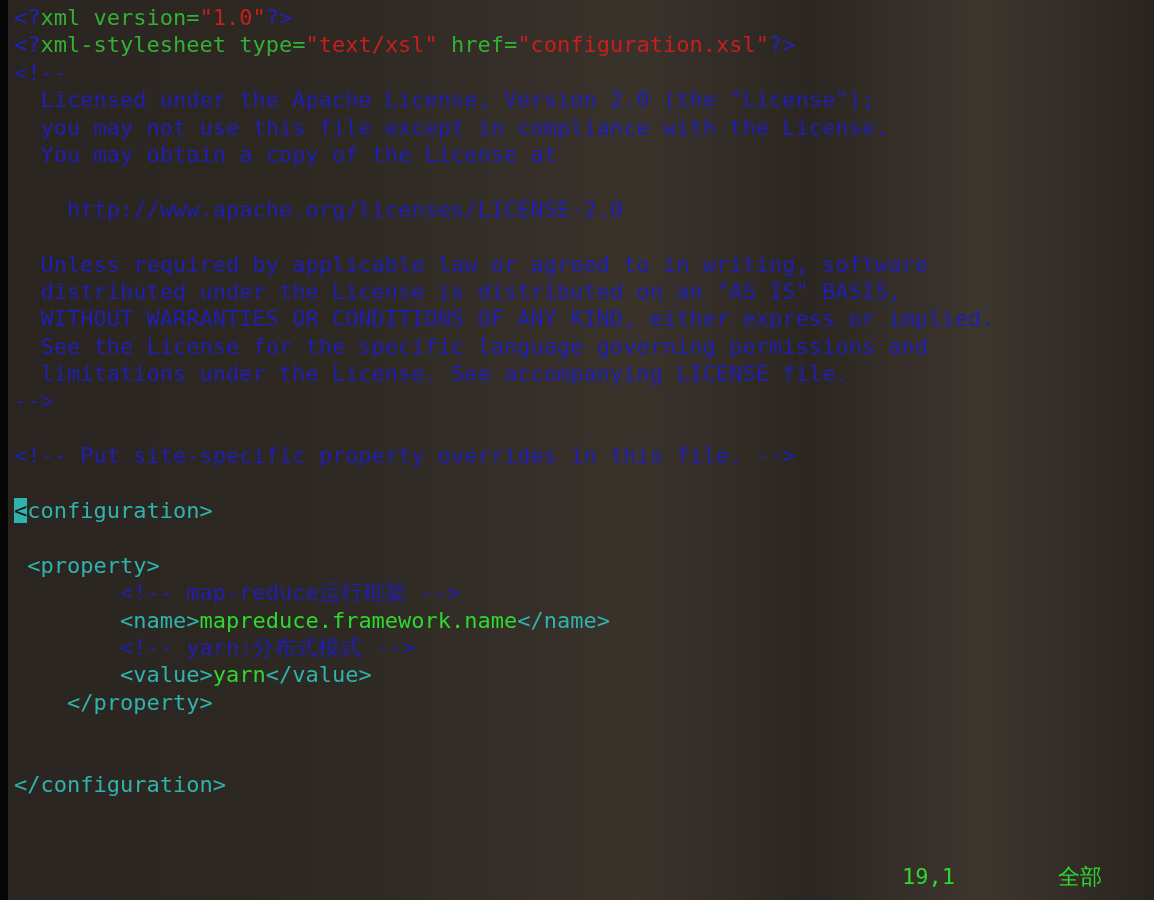 The height and width of the screenshot is (900, 1154). Describe the element at coordinates (1080, 877) in the screenshot. I see `scroll-position: 全部` at that location.